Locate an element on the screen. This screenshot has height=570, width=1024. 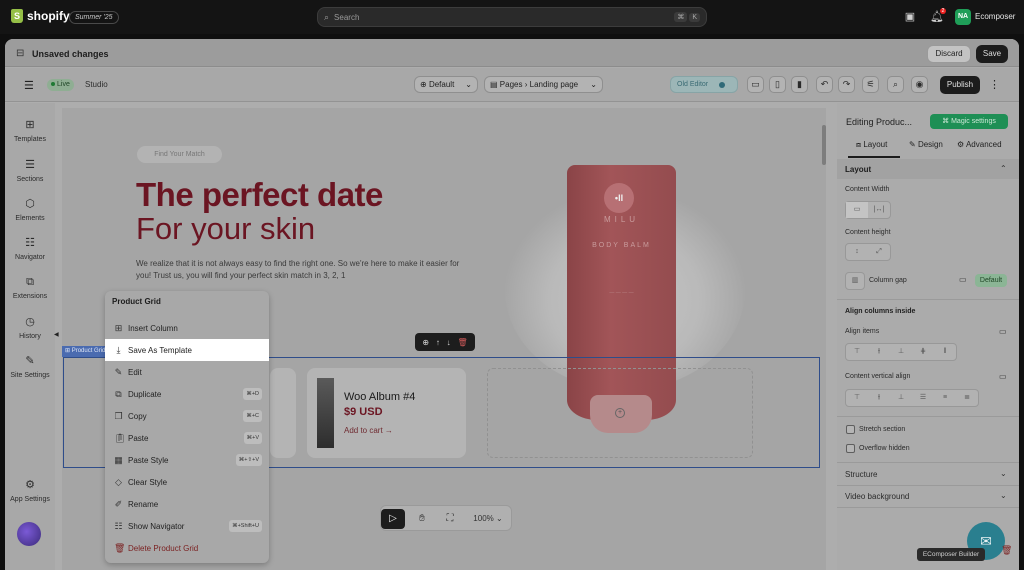
content-vertical-align-toggle: ⊤ ⫲ ⊥ ☰ ≡ ≣ is located at coordinates (912, 398).